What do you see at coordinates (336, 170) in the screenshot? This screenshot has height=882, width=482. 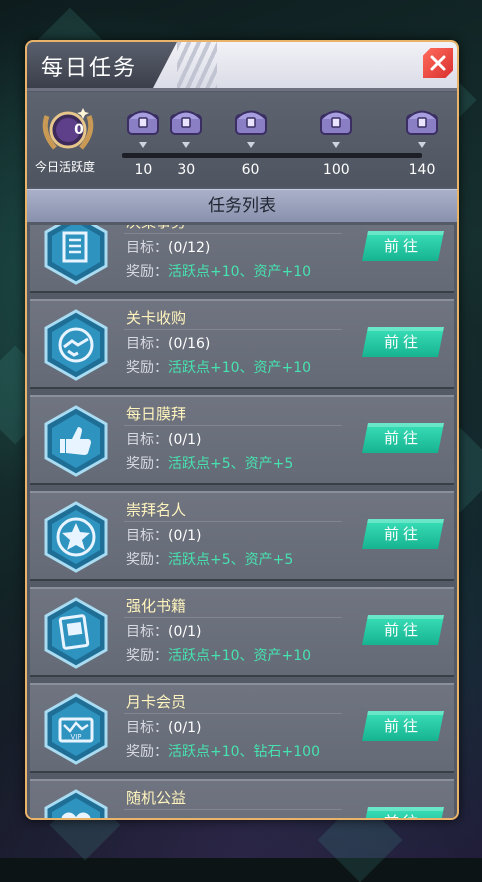 I see `milestone-label: 100` at bounding box center [336, 170].